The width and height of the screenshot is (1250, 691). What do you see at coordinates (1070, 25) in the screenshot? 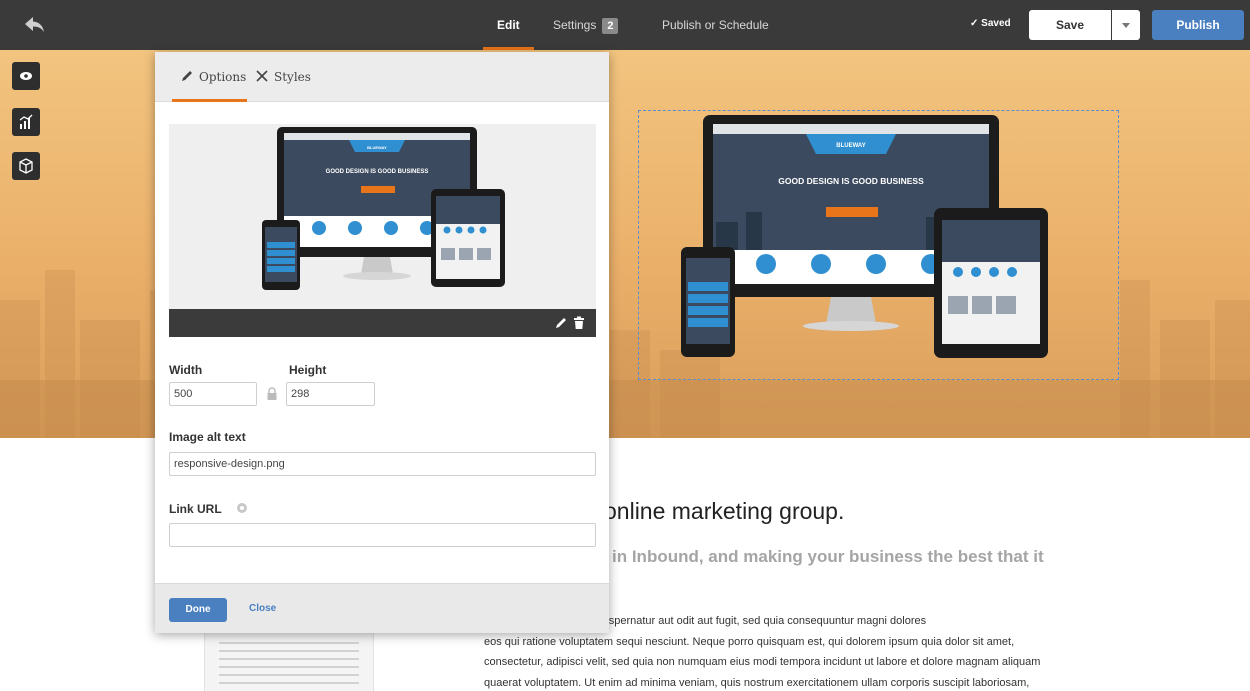
I see `save-button: Save` at bounding box center [1070, 25].